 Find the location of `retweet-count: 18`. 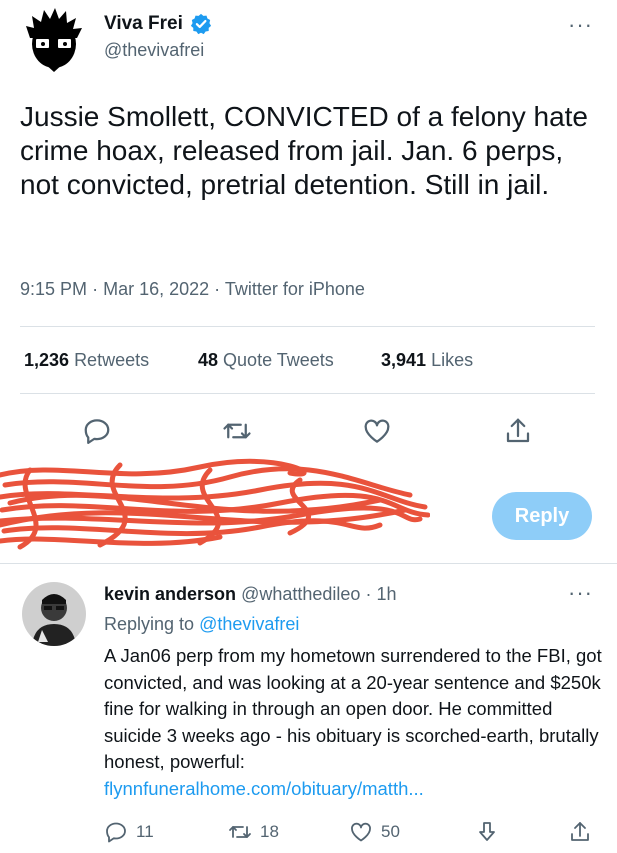

retweet-count: 18 is located at coordinates (269, 831).